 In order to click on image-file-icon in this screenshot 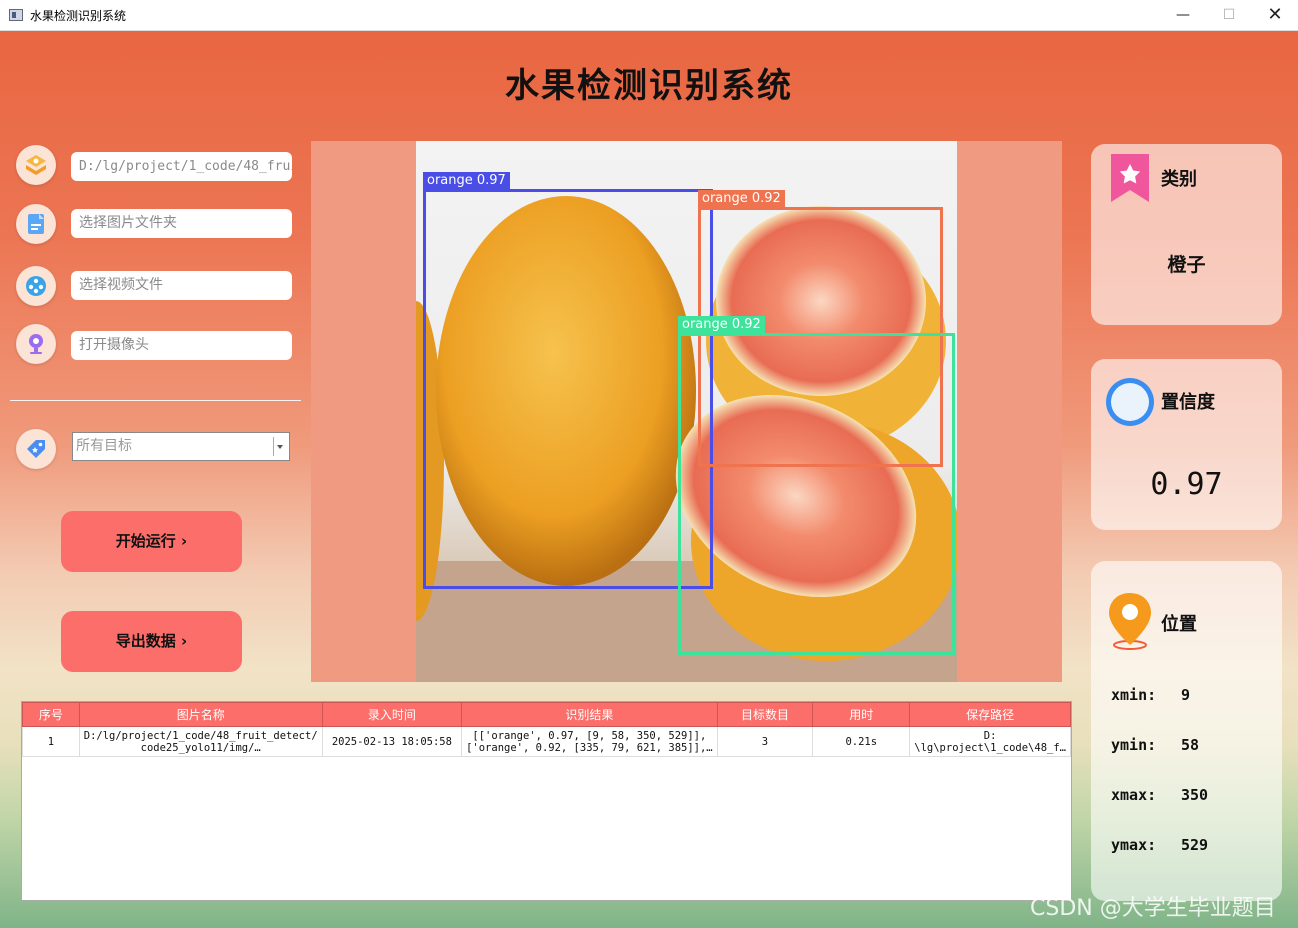, I will do `click(36, 165)`.